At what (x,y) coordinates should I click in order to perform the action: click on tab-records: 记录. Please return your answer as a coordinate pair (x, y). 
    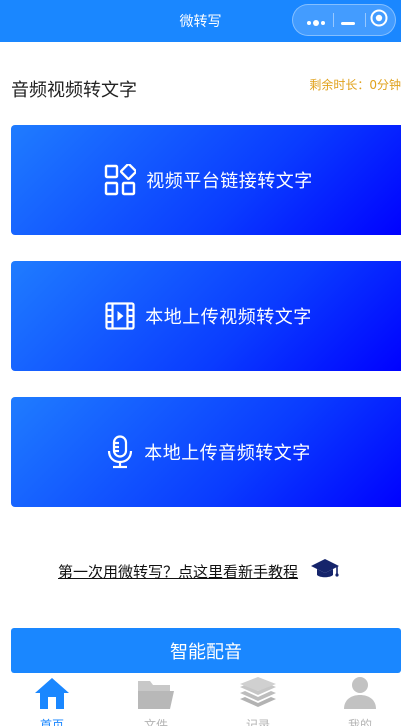
    Looking at the image, I should click on (258, 699).